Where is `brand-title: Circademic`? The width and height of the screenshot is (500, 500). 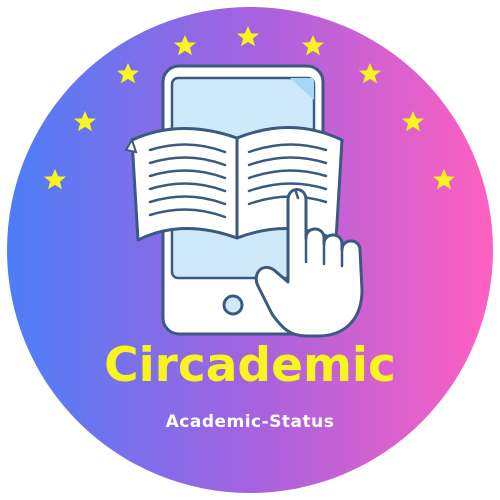
brand-title: Circademic is located at coordinates (250, 365).